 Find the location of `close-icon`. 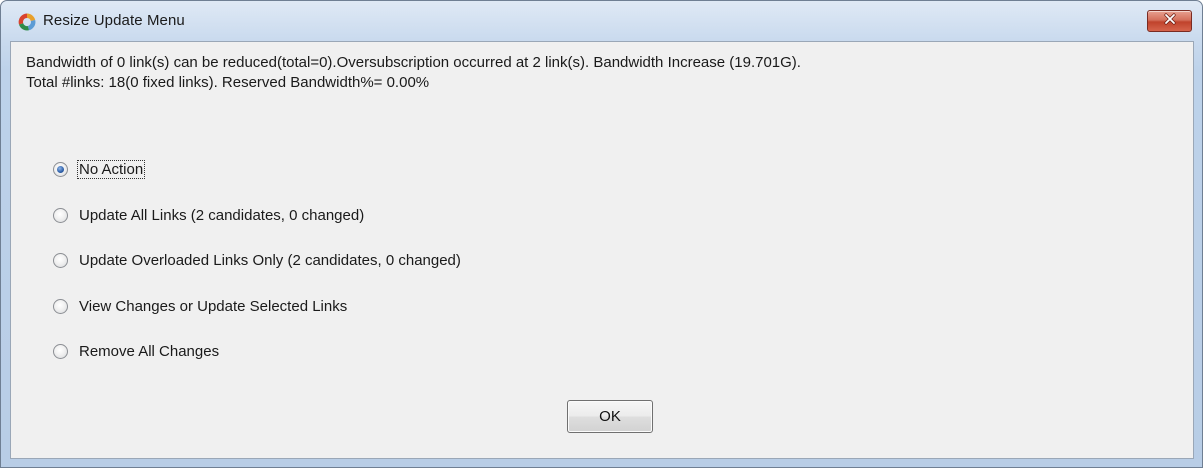

close-icon is located at coordinates (1170, 21).